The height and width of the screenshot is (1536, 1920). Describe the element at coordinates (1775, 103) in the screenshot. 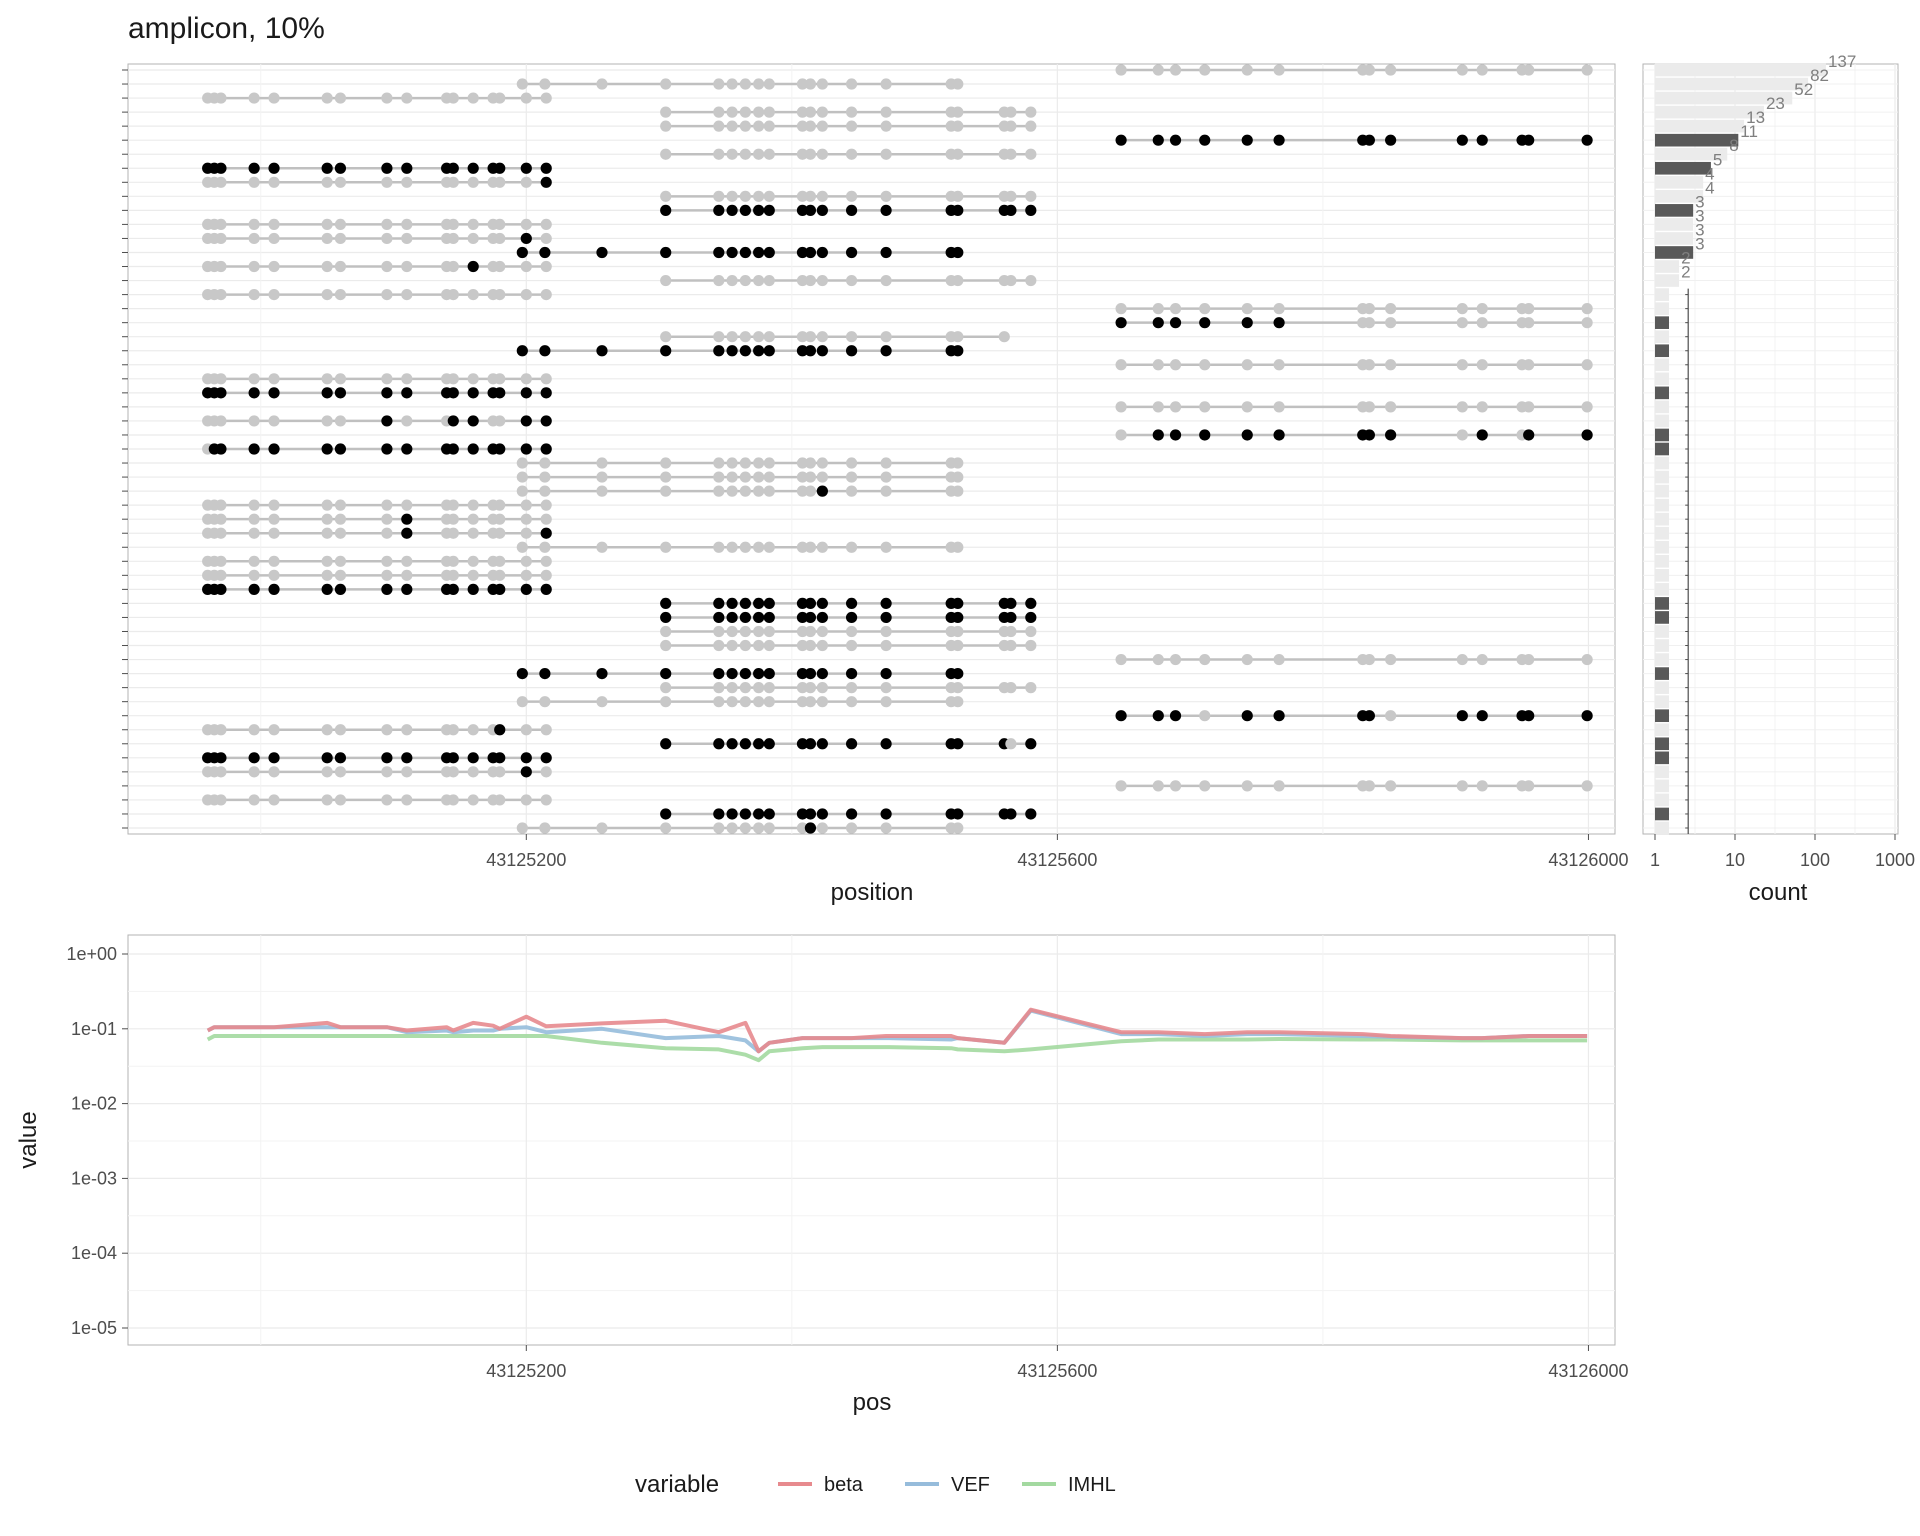

I see `count-bar-label: 23` at that location.